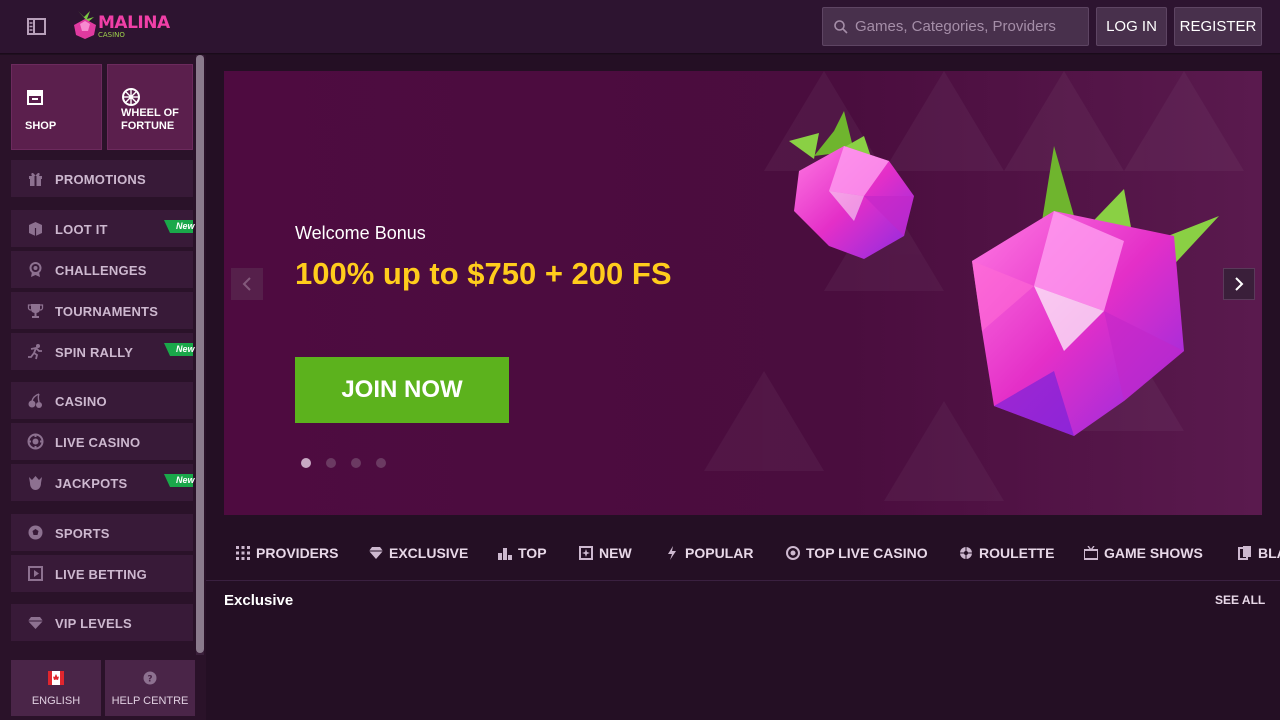  Describe the element at coordinates (1131, 26) in the screenshot. I see `login-button: LOG IN` at that location.